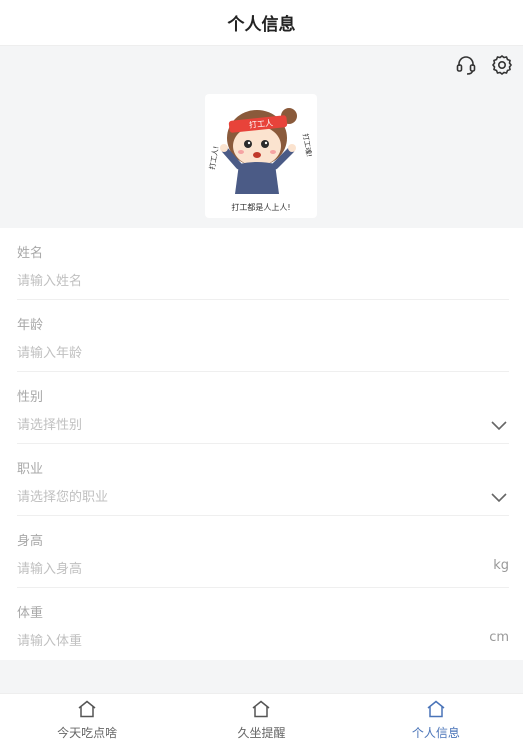  I want to click on name-field: 姓名 请输入姓名, so click(263, 264).